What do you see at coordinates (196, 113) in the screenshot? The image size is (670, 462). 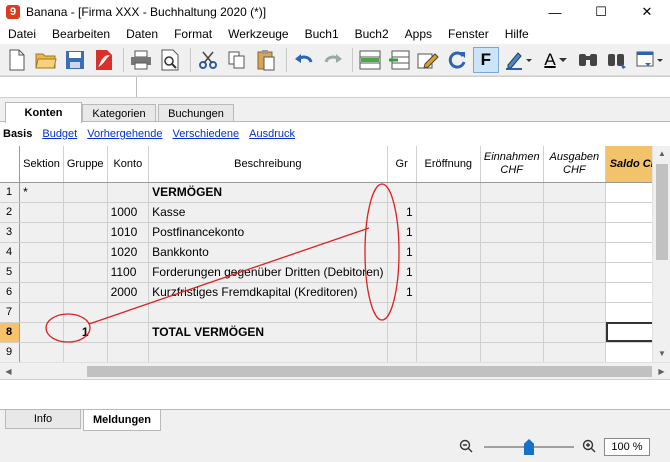 I see `tab-buchungen: Buchungen` at bounding box center [196, 113].